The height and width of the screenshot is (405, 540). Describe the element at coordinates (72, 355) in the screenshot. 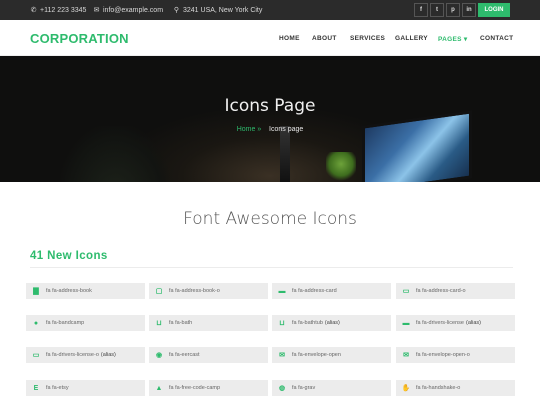

I see `icon-item-label: fa fa-drivers-license-o` at that location.